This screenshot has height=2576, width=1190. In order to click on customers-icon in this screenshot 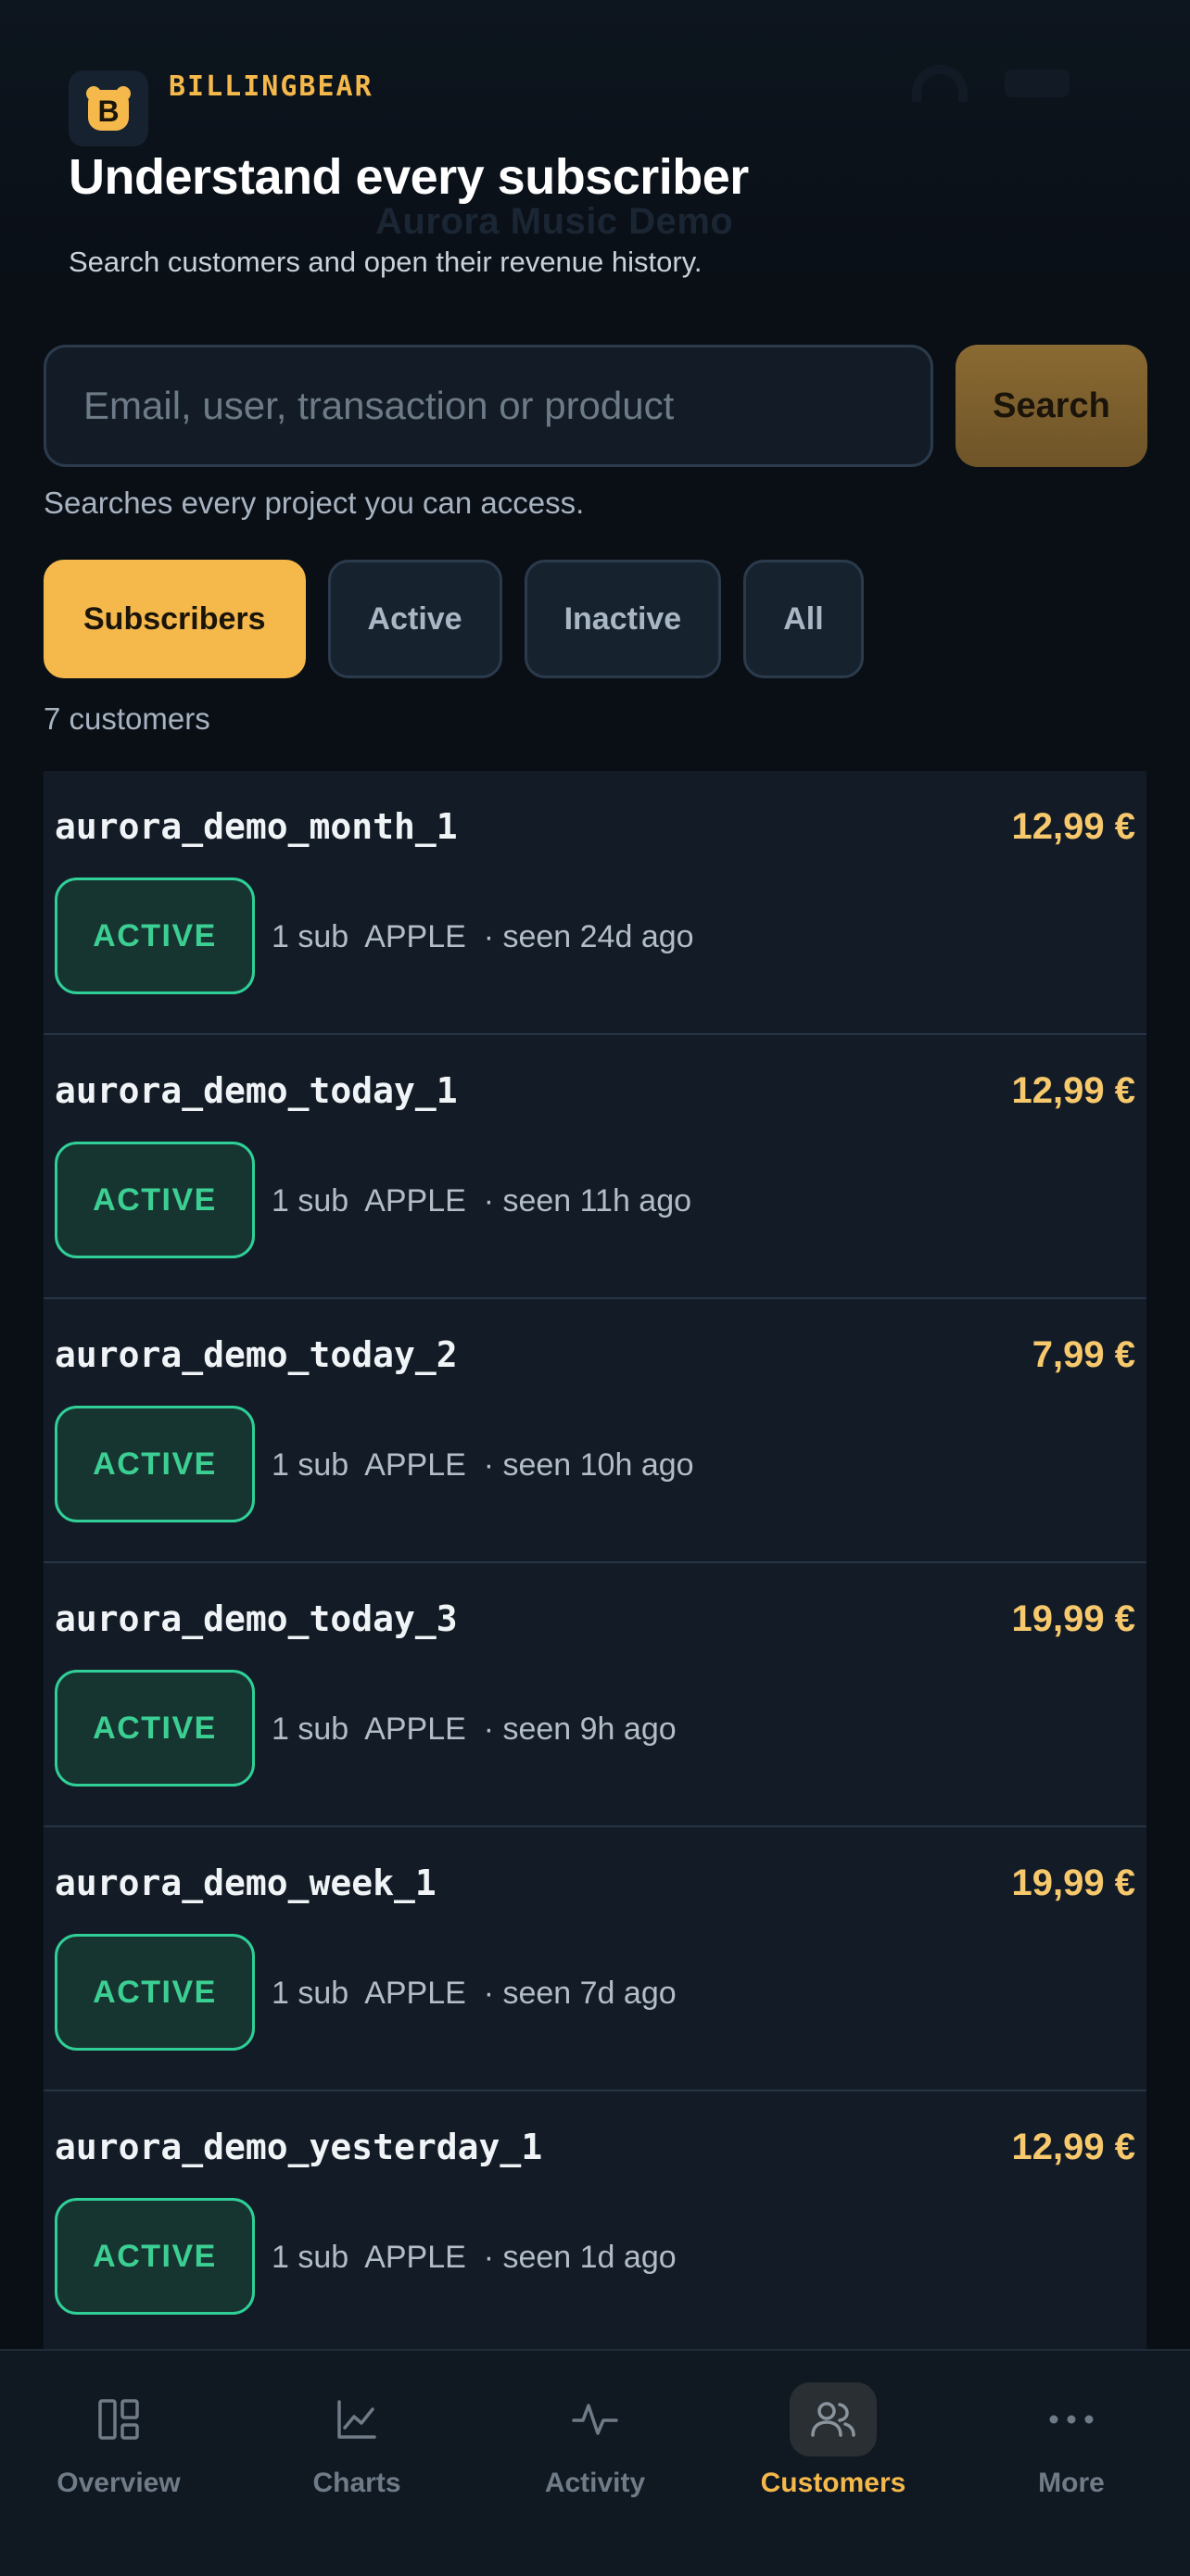, I will do `click(833, 2419)`.